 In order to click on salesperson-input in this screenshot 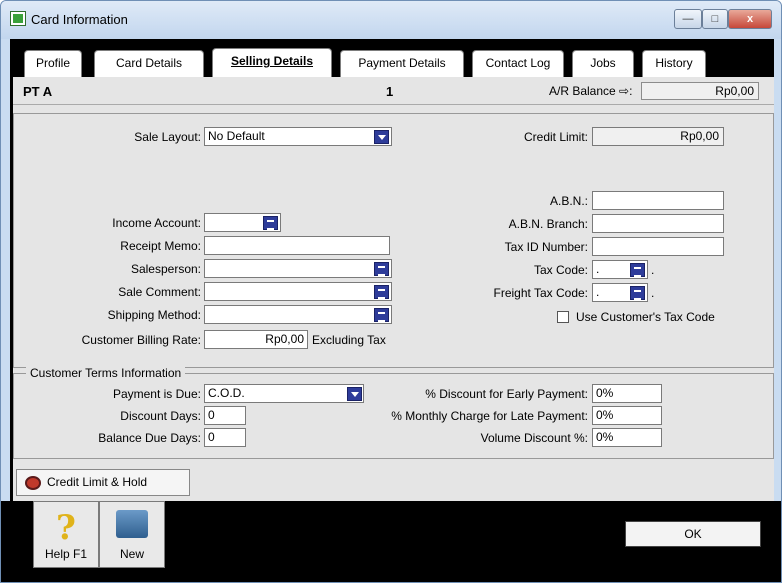, I will do `click(298, 268)`.